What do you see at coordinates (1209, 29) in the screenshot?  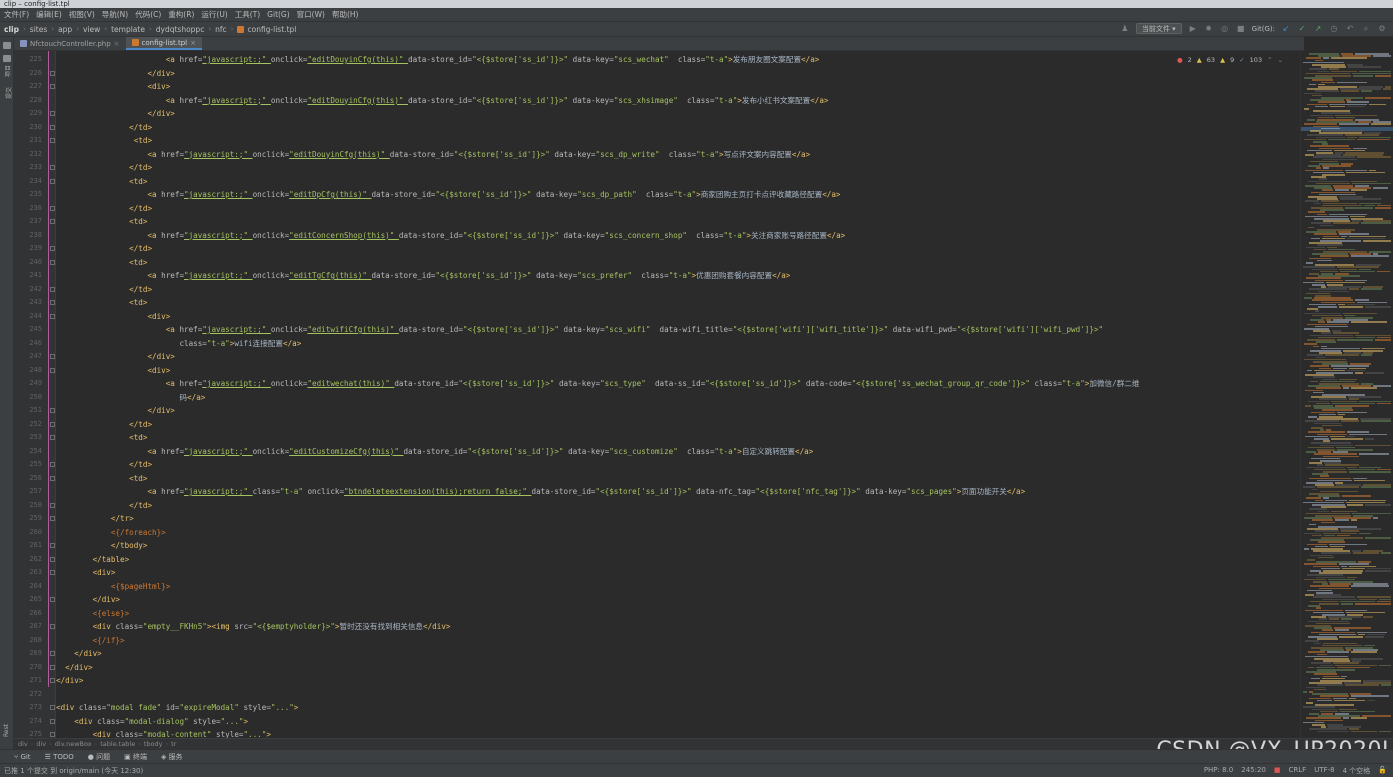 I see `debug-icon: ✹` at bounding box center [1209, 29].